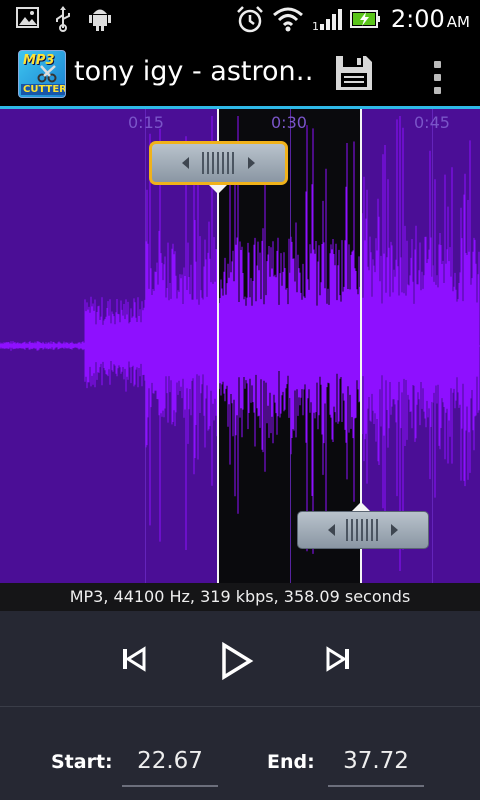 The width and height of the screenshot is (480, 800). I want to click on clock-ampm: AM, so click(458, 22).